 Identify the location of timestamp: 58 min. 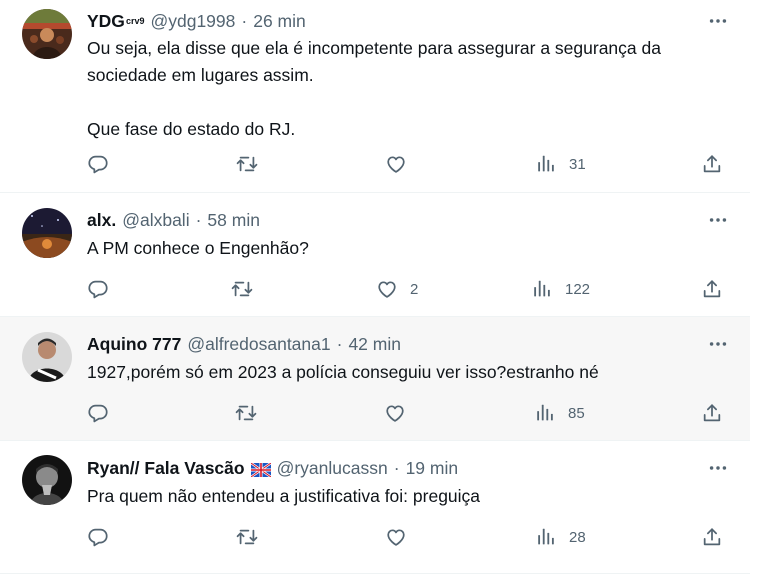
(233, 220).